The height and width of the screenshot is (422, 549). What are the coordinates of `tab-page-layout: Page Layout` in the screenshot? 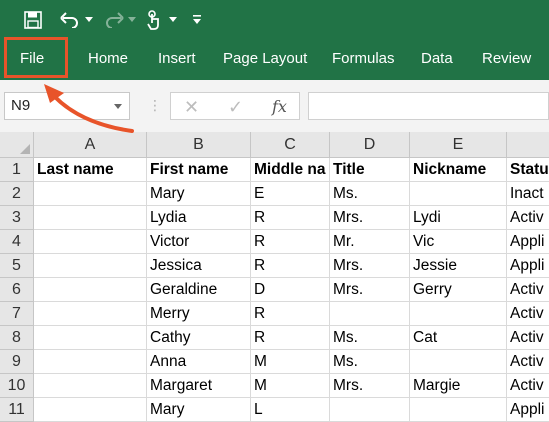 It's located at (265, 60).